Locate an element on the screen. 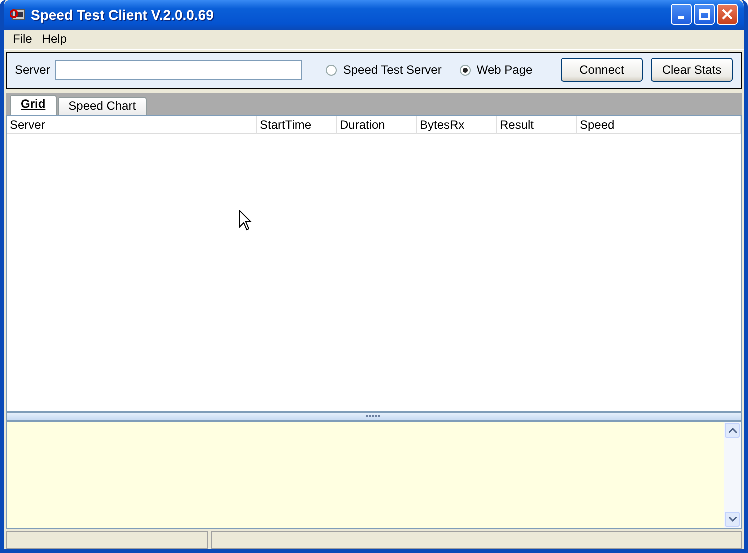 The image size is (748, 553). grip-icon is located at coordinates (374, 416).